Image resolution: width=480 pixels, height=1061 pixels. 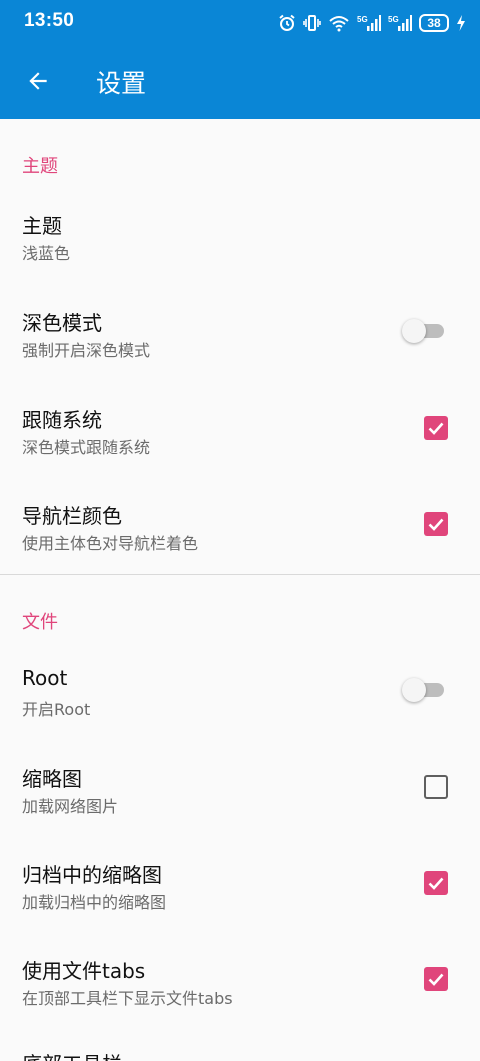 I want to click on setting-subtitle: 浅蓝色, so click(x=46, y=253).